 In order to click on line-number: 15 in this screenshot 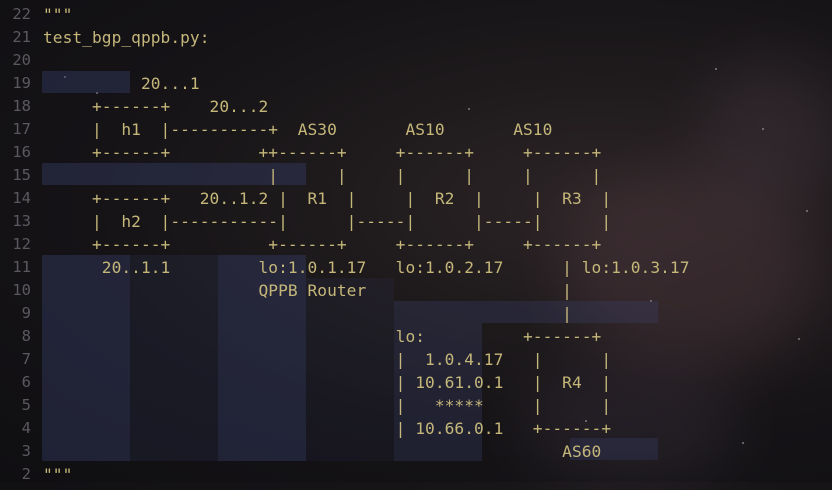, I will do `click(21, 175)`.